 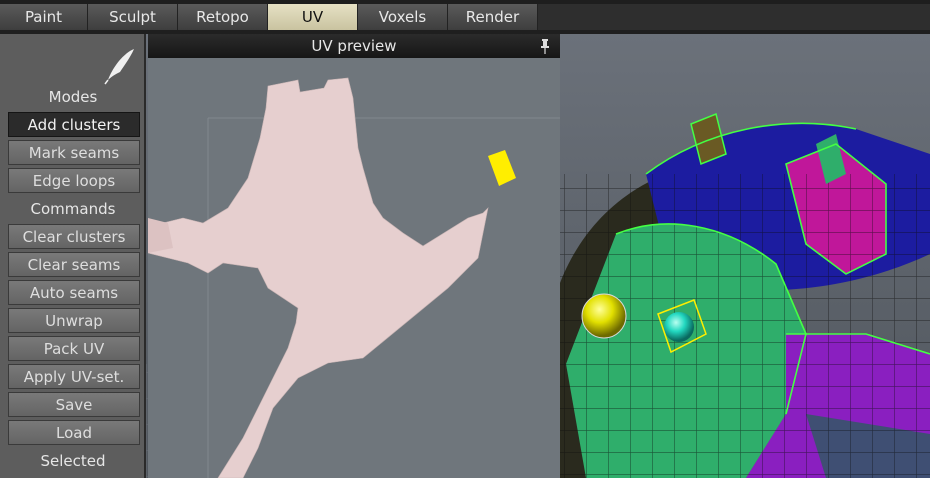 I want to click on tab-render: Render, so click(x=493, y=17).